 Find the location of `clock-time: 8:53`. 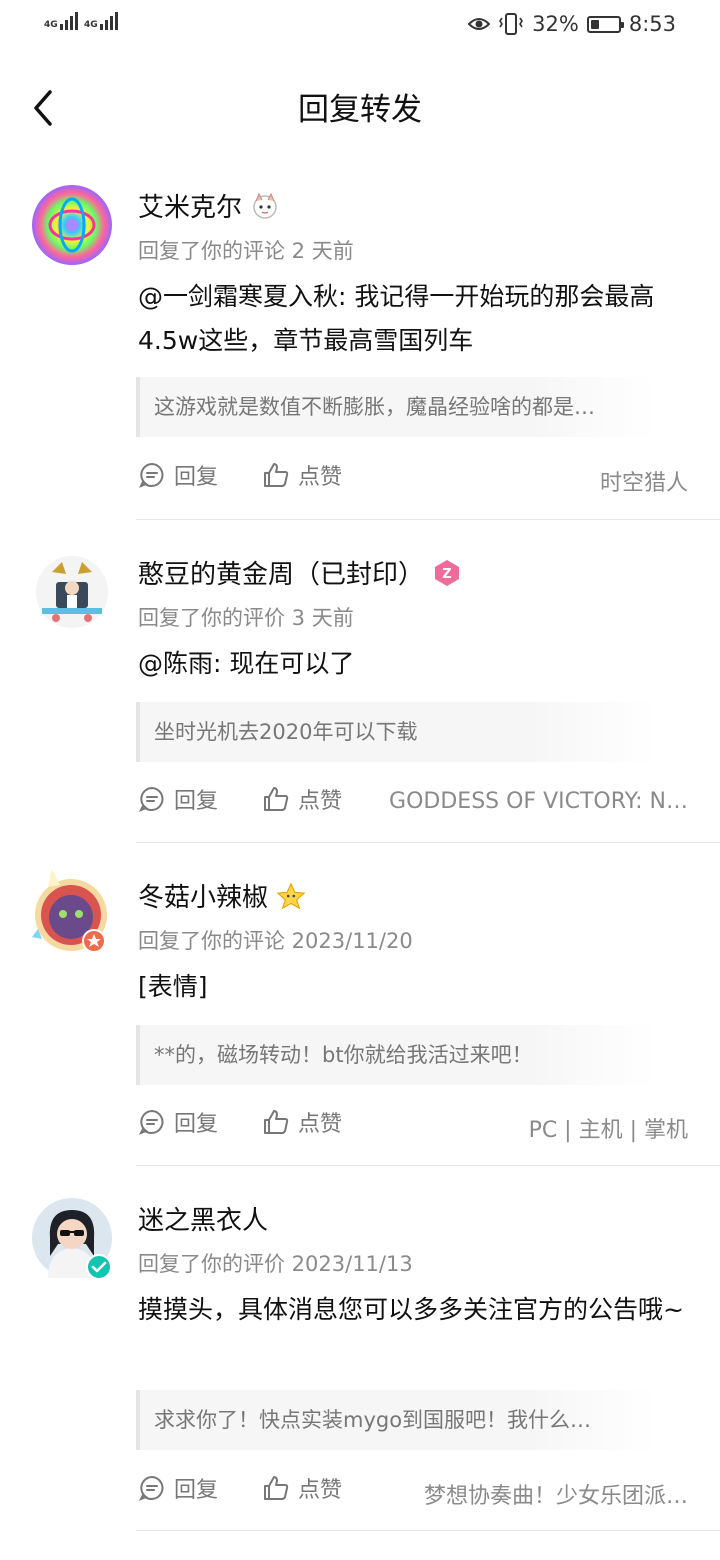

clock-time: 8:53 is located at coordinates (652, 24).